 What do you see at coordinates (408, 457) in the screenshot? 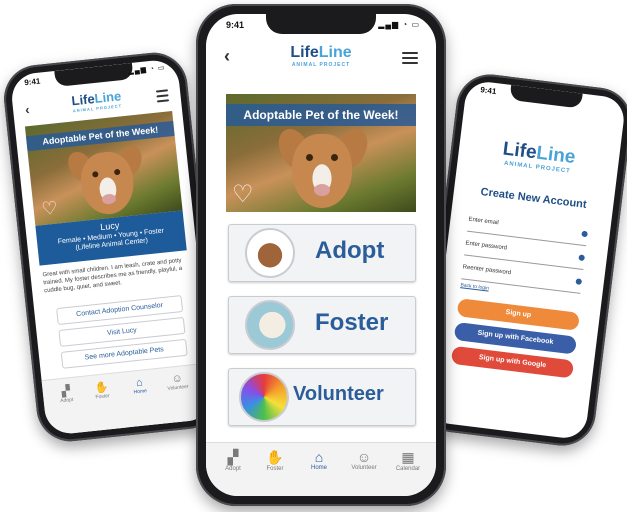
I see `calendar-icon: ▦` at bounding box center [408, 457].